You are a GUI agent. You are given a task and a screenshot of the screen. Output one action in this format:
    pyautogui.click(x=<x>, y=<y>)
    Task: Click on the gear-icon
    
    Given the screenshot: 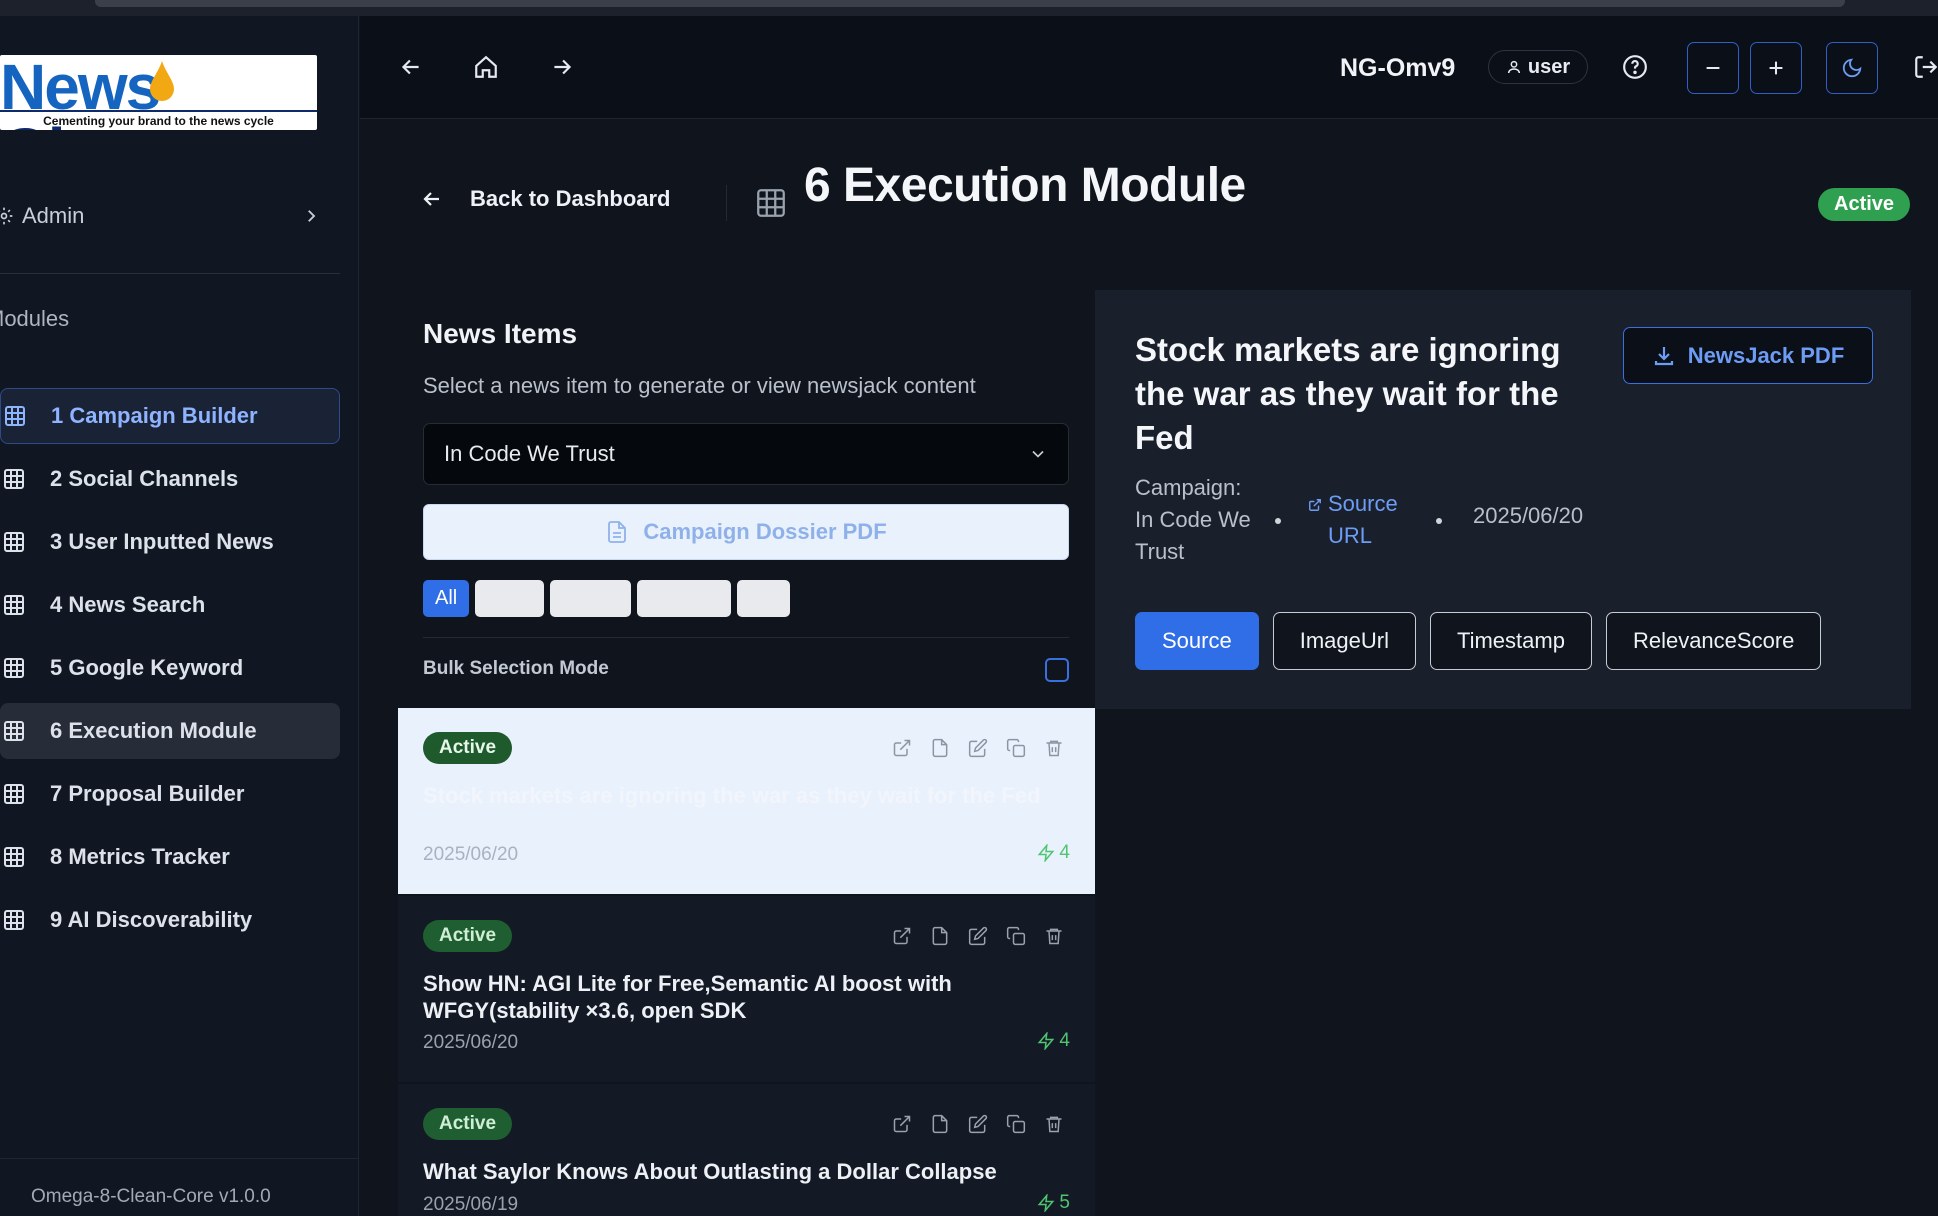 What is the action you would take?
    pyautogui.click(x=6, y=216)
    